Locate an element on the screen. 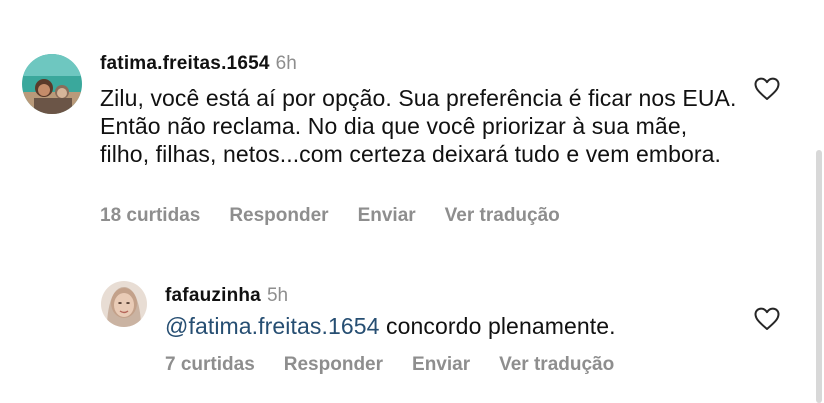 The width and height of the screenshot is (824, 403). reply-header: fafauzinha 5h is located at coordinates (226, 296).